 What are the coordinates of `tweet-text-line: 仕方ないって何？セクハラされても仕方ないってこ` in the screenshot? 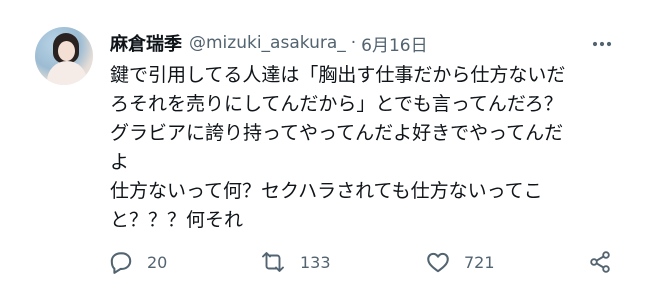 It's located at (326, 191).